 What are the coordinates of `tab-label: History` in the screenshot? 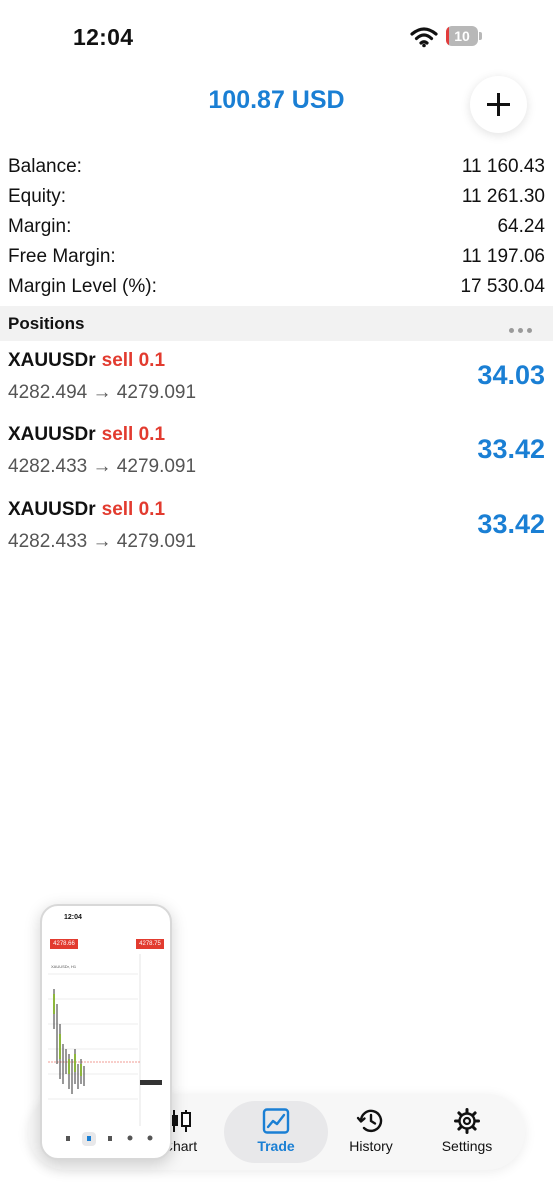 It's located at (371, 1146).